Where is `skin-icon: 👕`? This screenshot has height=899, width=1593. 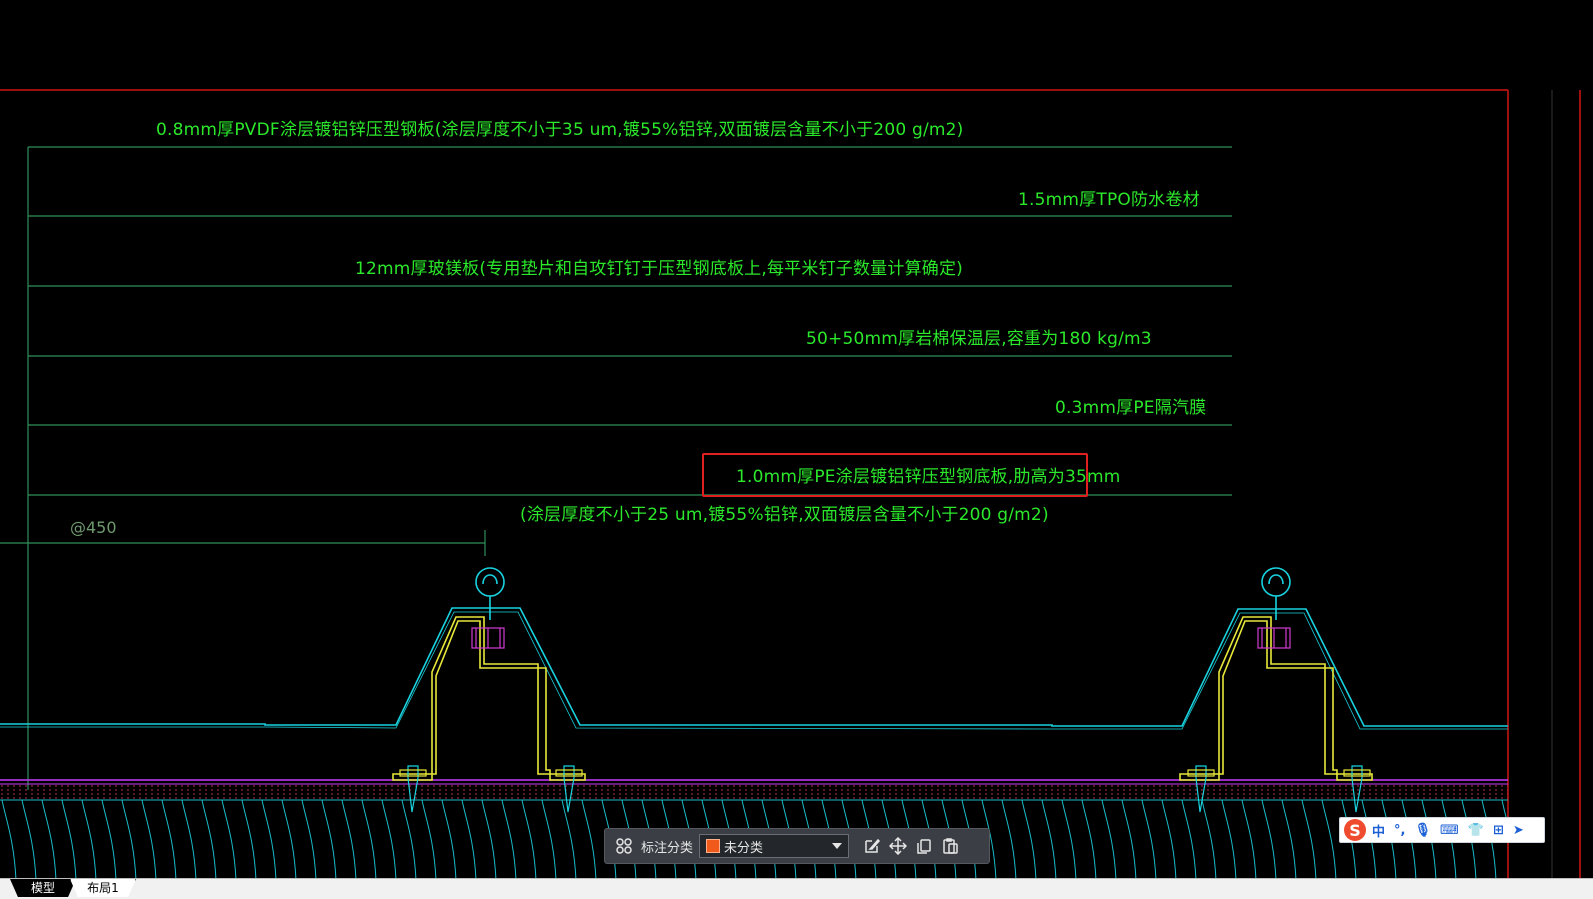
skin-icon: 👕 is located at coordinates (1476, 830).